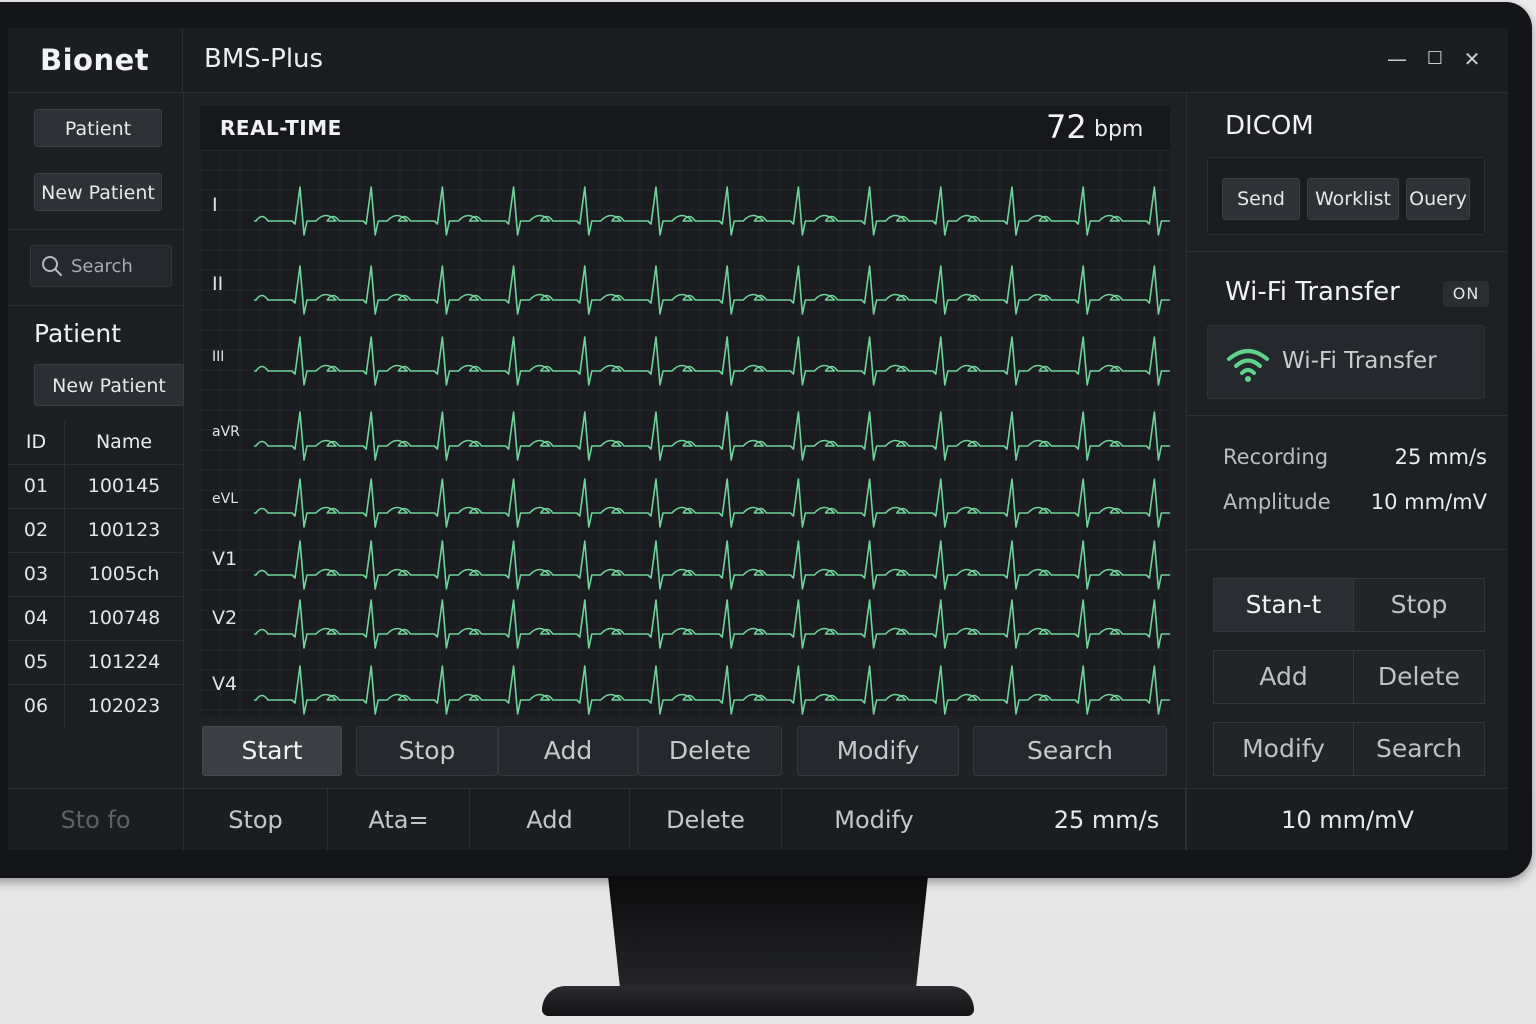  What do you see at coordinates (124, 442) in the screenshot?
I see `column-header-name: Name` at bounding box center [124, 442].